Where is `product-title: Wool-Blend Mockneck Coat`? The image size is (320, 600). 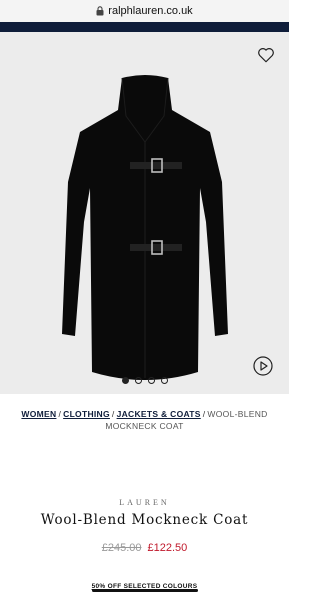
product-title: Wool-Blend Mockneck Coat is located at coordinates (144, 520).